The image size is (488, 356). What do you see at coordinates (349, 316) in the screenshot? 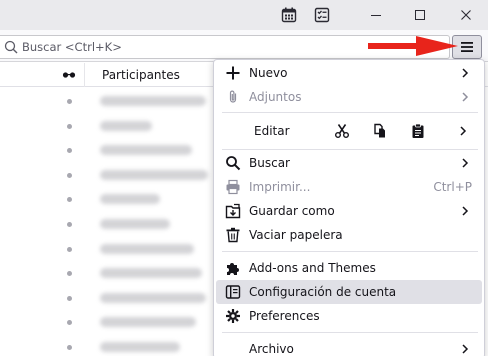
I see `menu-item-preferences: Preferences` at bounding box center [349, 316].